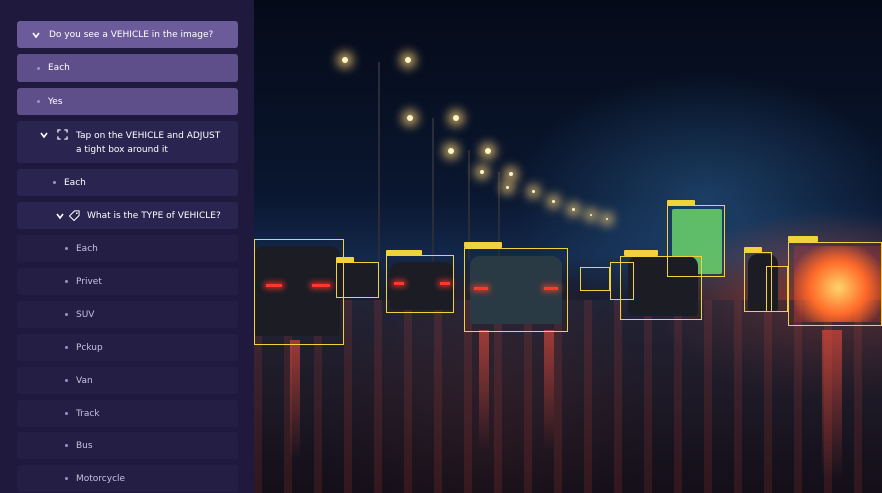 The width and height of the screenshot is (882, 493). Describe the element at coordinates (127, 380) in the screenshot. I see `type-option-van: Van` at that location.